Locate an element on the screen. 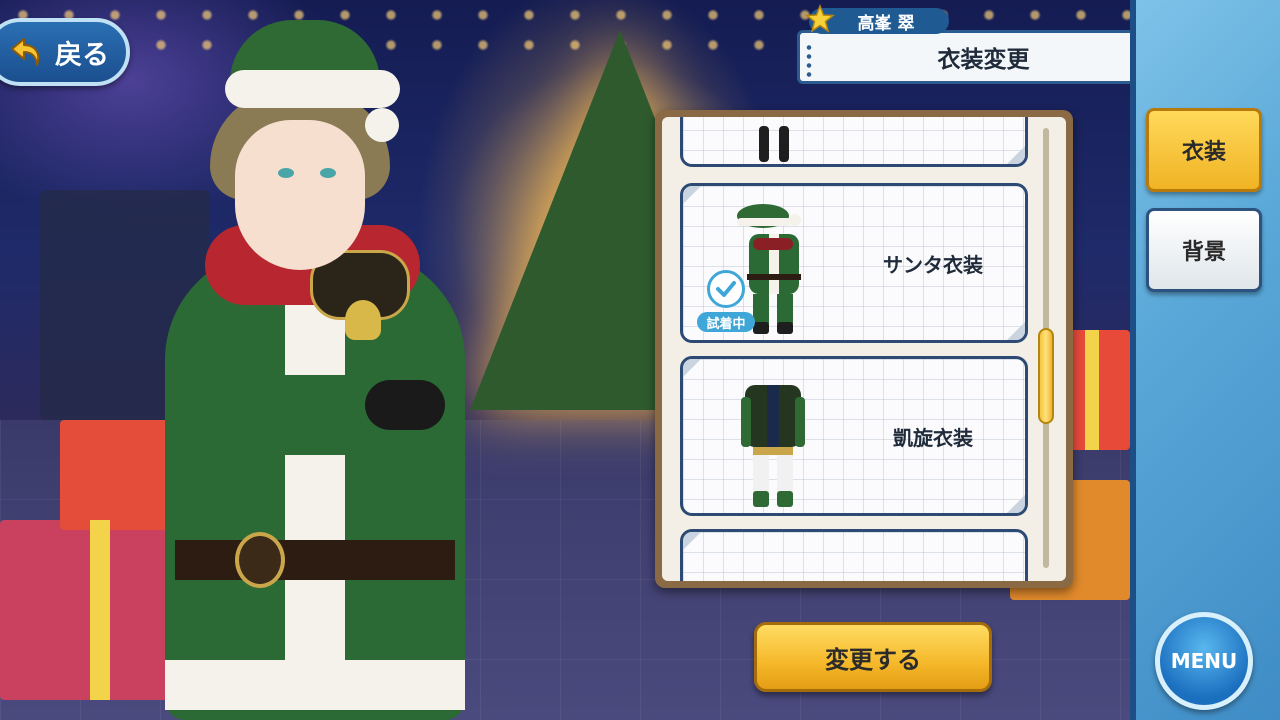  triumph-outfit-icon is located at coordinates (773, 446).